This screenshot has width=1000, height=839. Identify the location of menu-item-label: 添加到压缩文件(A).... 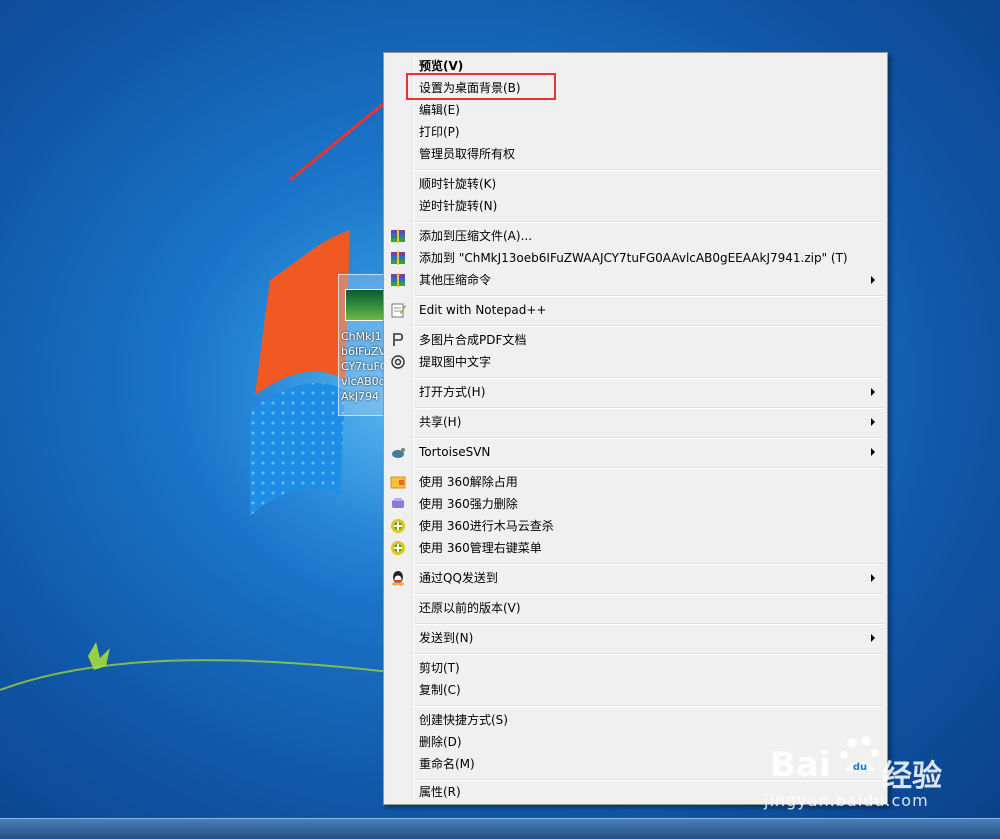
(476, 236).